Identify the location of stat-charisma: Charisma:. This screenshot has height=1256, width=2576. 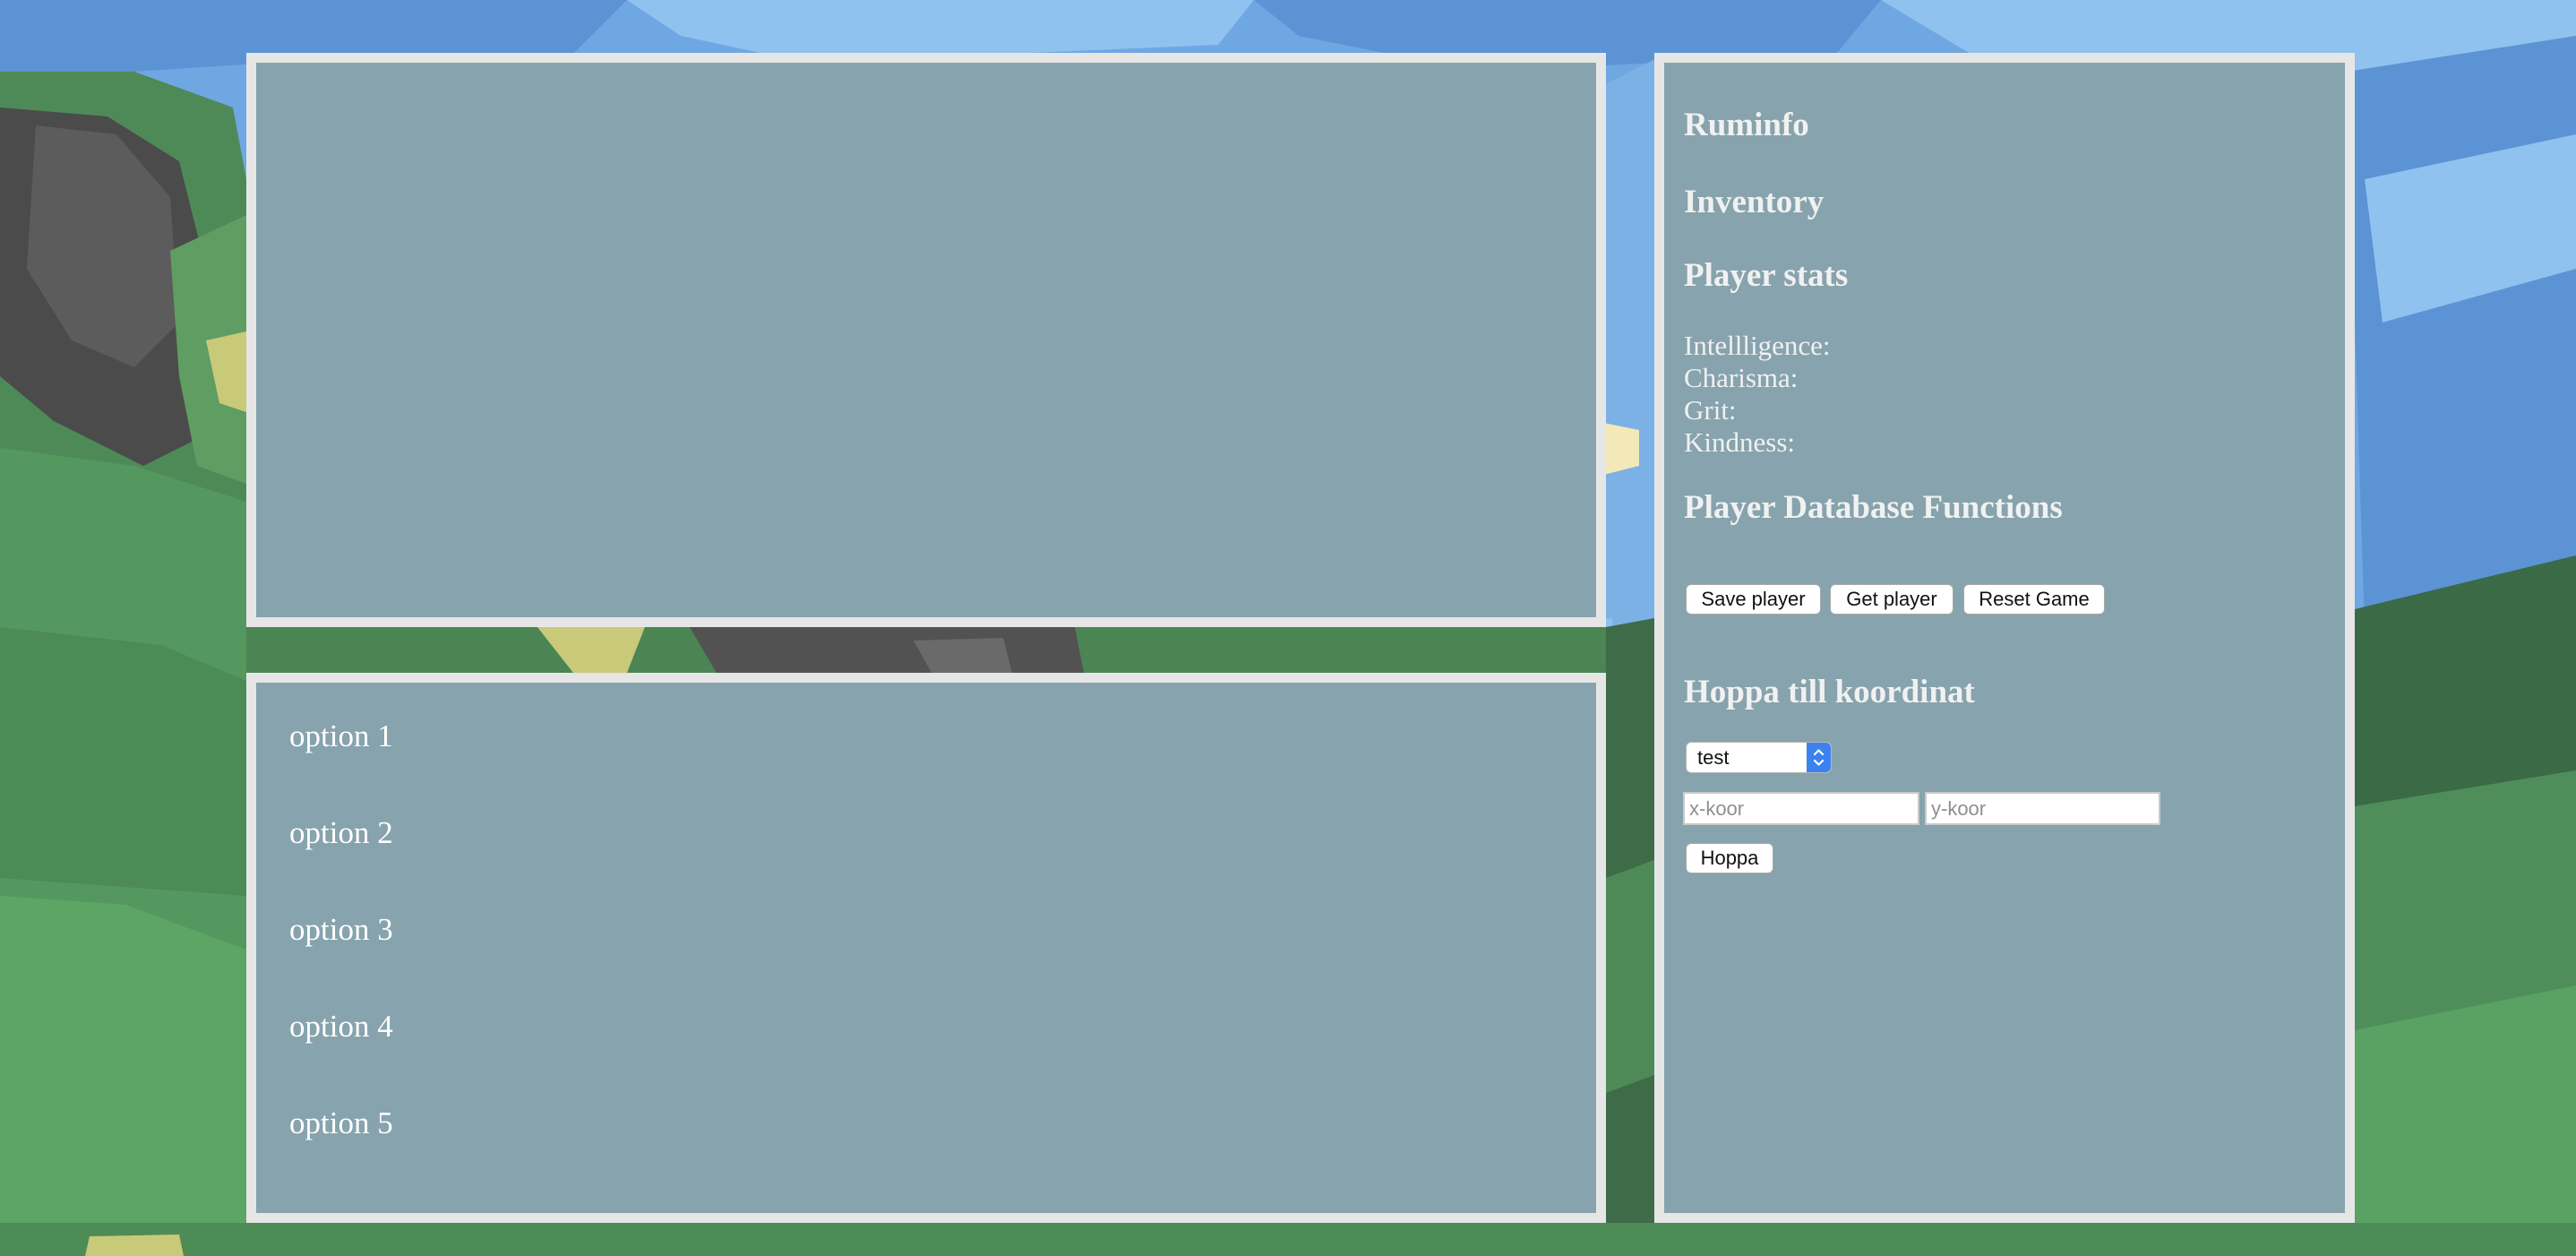
(1741, 377).